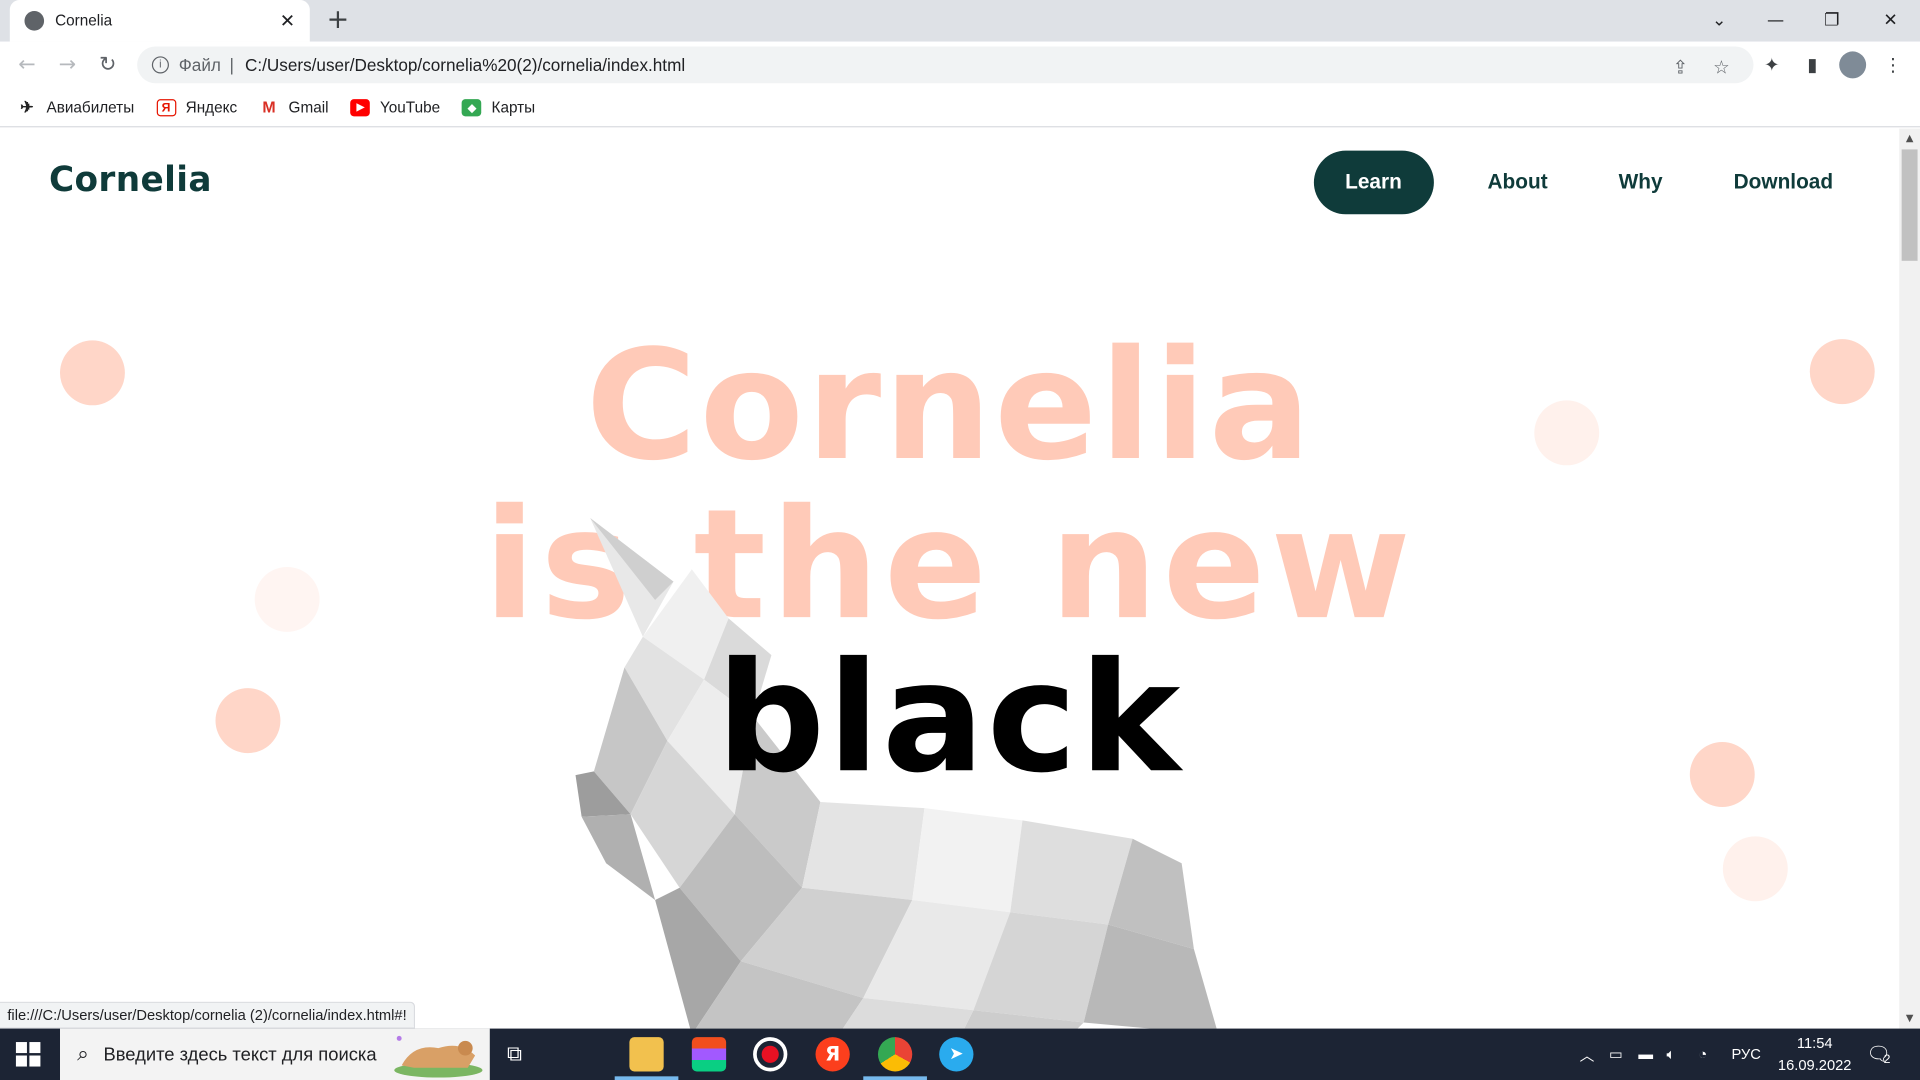  Describe the element at coordinates (1587, 1054) in the screenshot. I see `tray-chevron-icon: ︿` at that location.